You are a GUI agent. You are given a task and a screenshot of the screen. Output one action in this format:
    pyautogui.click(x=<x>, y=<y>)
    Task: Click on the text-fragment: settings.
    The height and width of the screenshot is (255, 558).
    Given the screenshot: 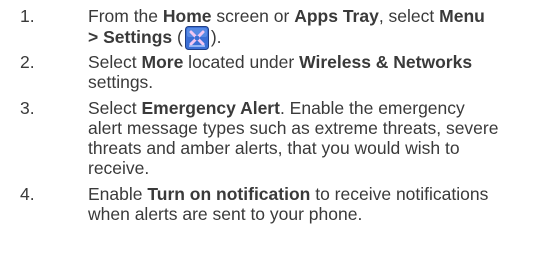 What is the action you would take?
    pyautogui.click(x=121, y=82)
    